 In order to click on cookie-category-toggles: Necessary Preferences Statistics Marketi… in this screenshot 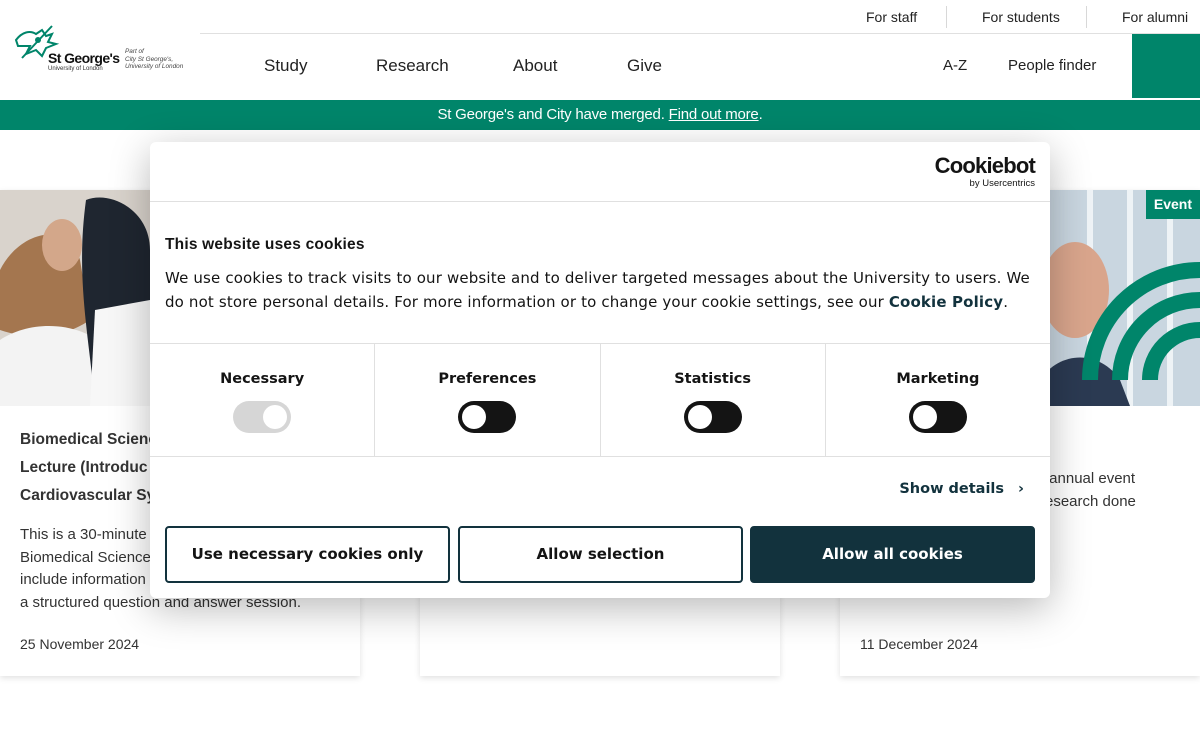, I will do `click(600, 400)`.